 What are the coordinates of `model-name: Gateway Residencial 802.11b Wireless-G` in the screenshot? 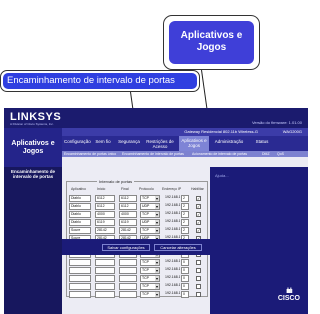 It's located at (221, 131).